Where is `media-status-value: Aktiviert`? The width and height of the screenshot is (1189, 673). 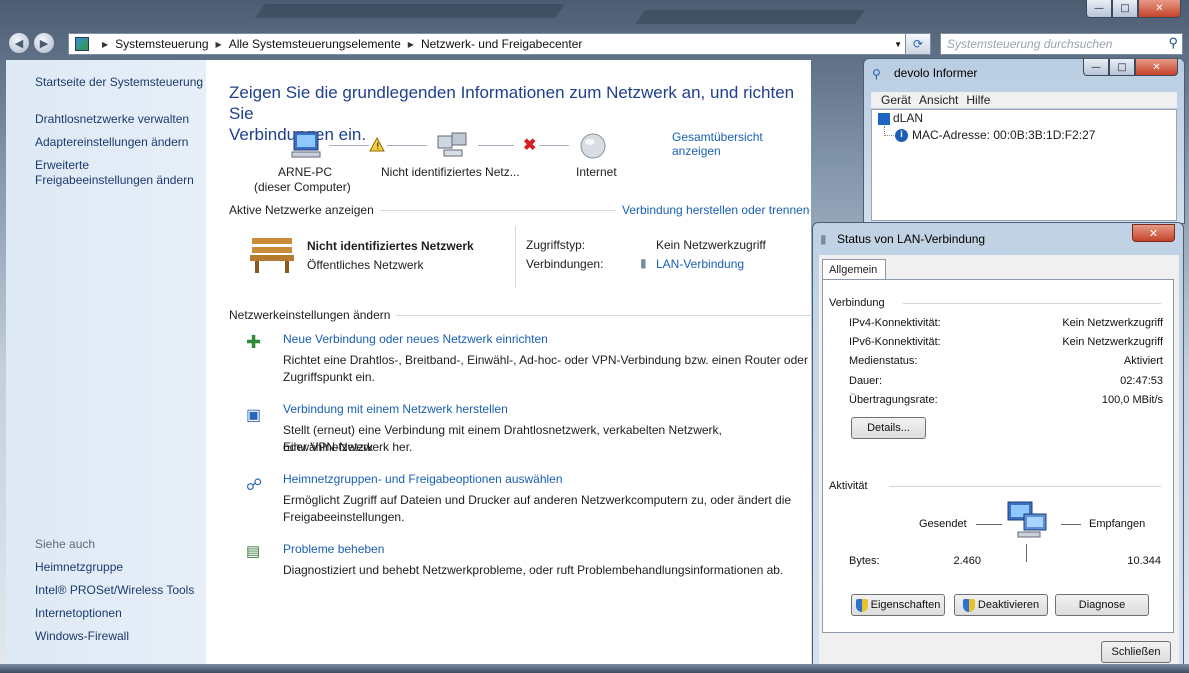
media-status-value: Aktiviert is located at coordinates (1143, 361).